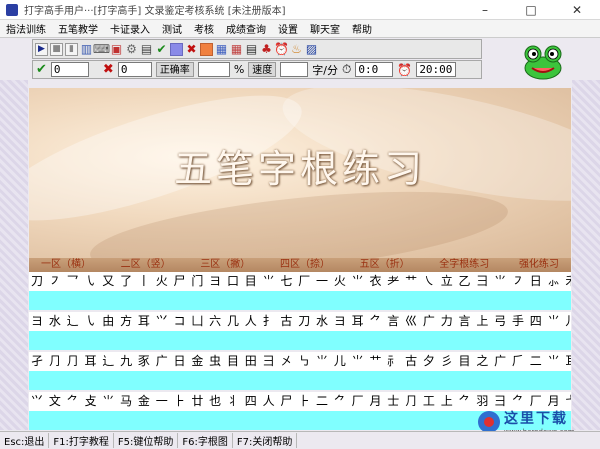 Image resolution: width=600 pixels, height=449 pixels. I want to click on menu-score-query: 成绩查询, so click(246, 28).